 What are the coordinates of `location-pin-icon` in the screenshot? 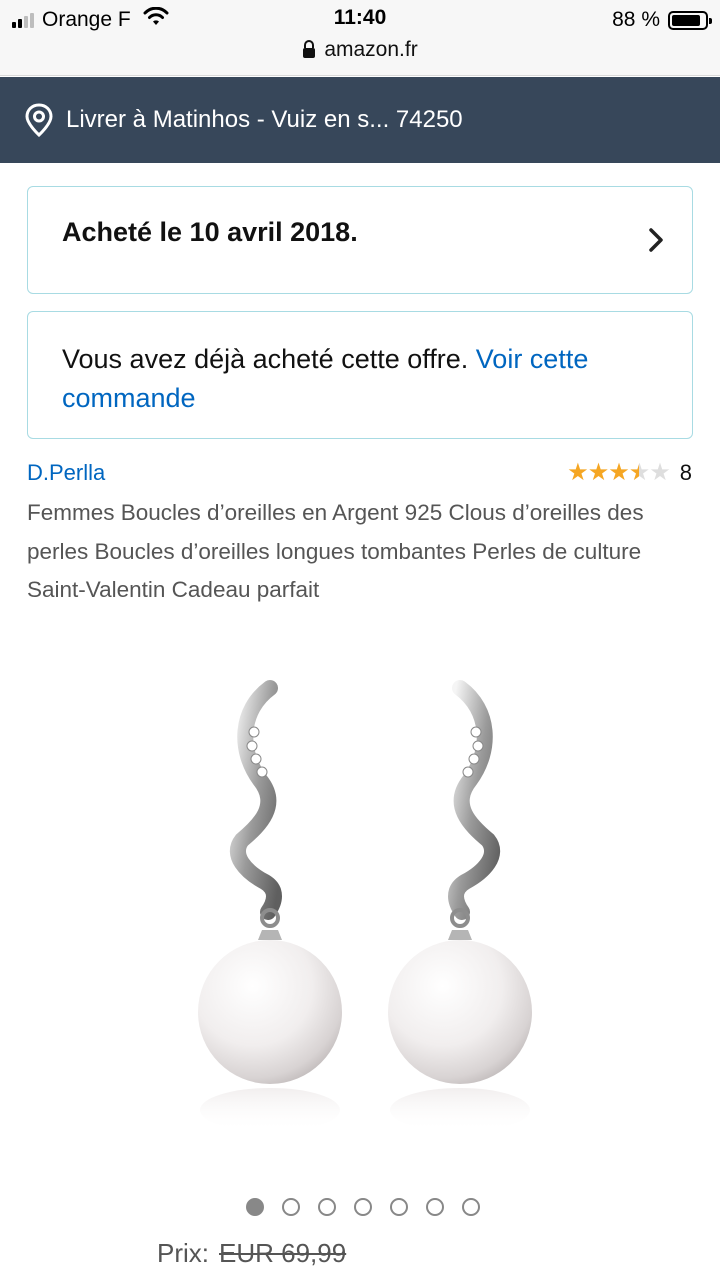 It's located at (39, 120).